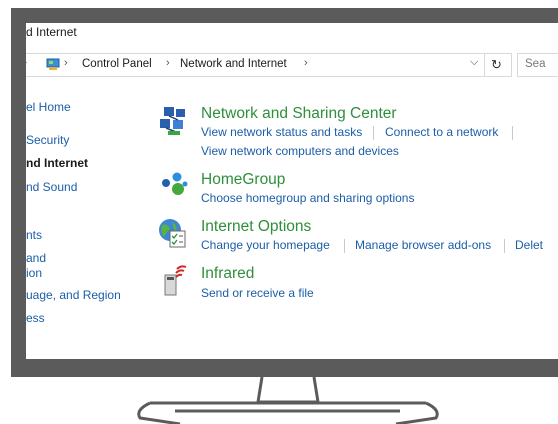 The image size is (558, 424). What do you see at coordinates (257, 293) in the screenshot?
I see `send-receive-file-link: Send or receive a file` at bounding box center [257, 293].